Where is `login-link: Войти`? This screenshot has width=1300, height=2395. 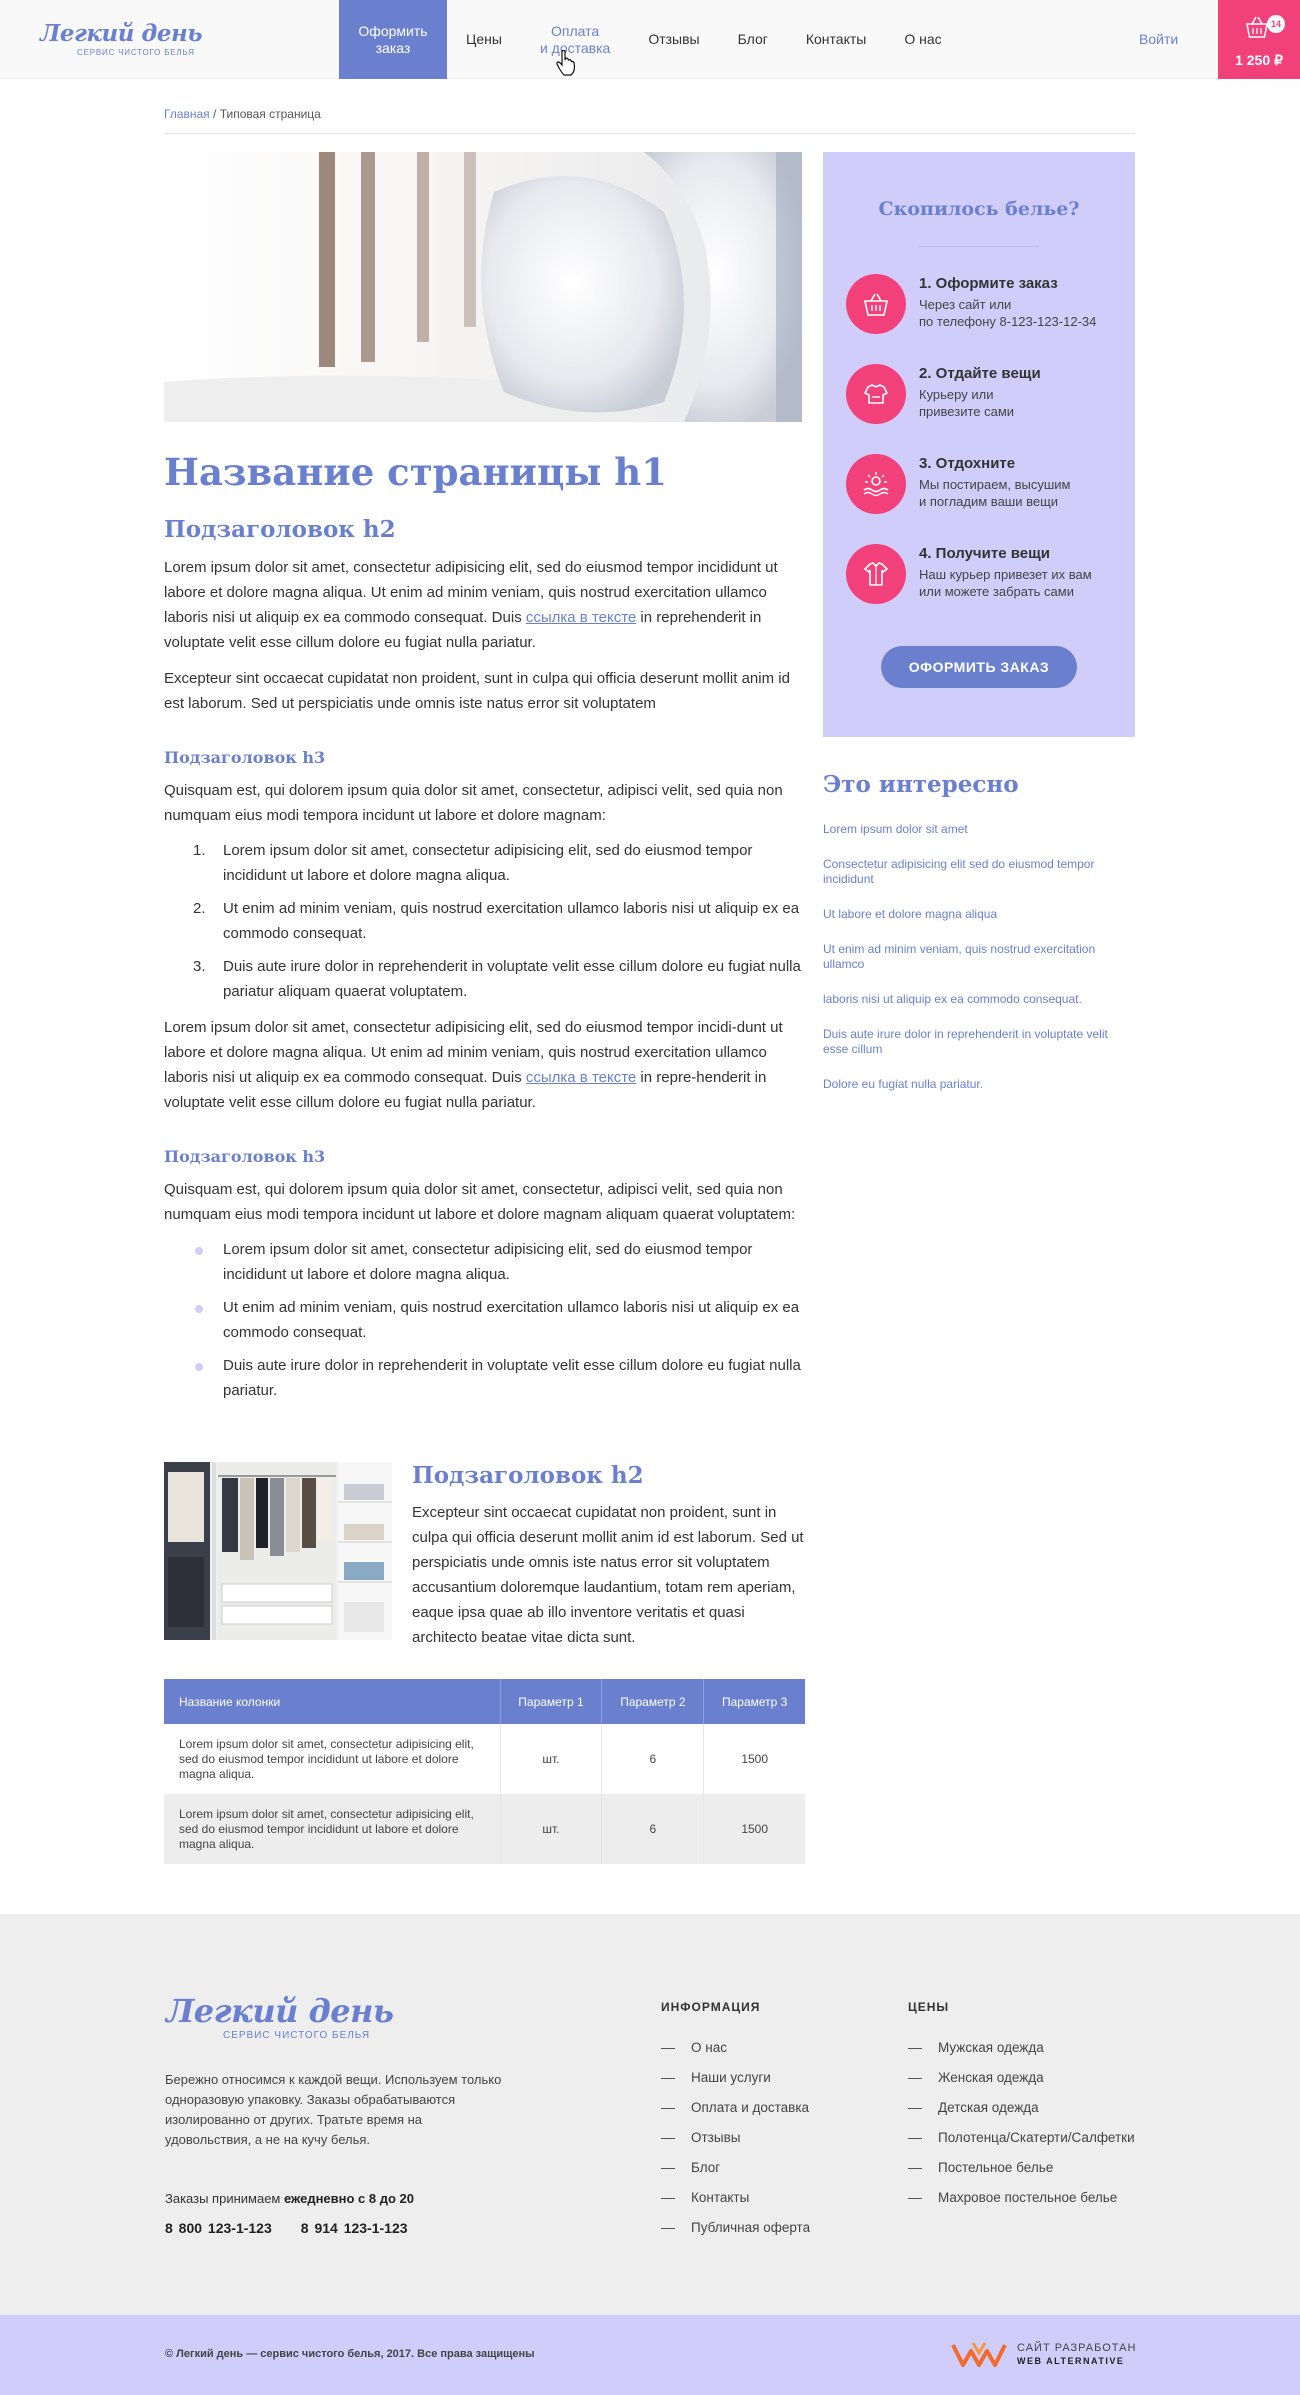 login-link: Войти is located at coordinates (1158, 39).